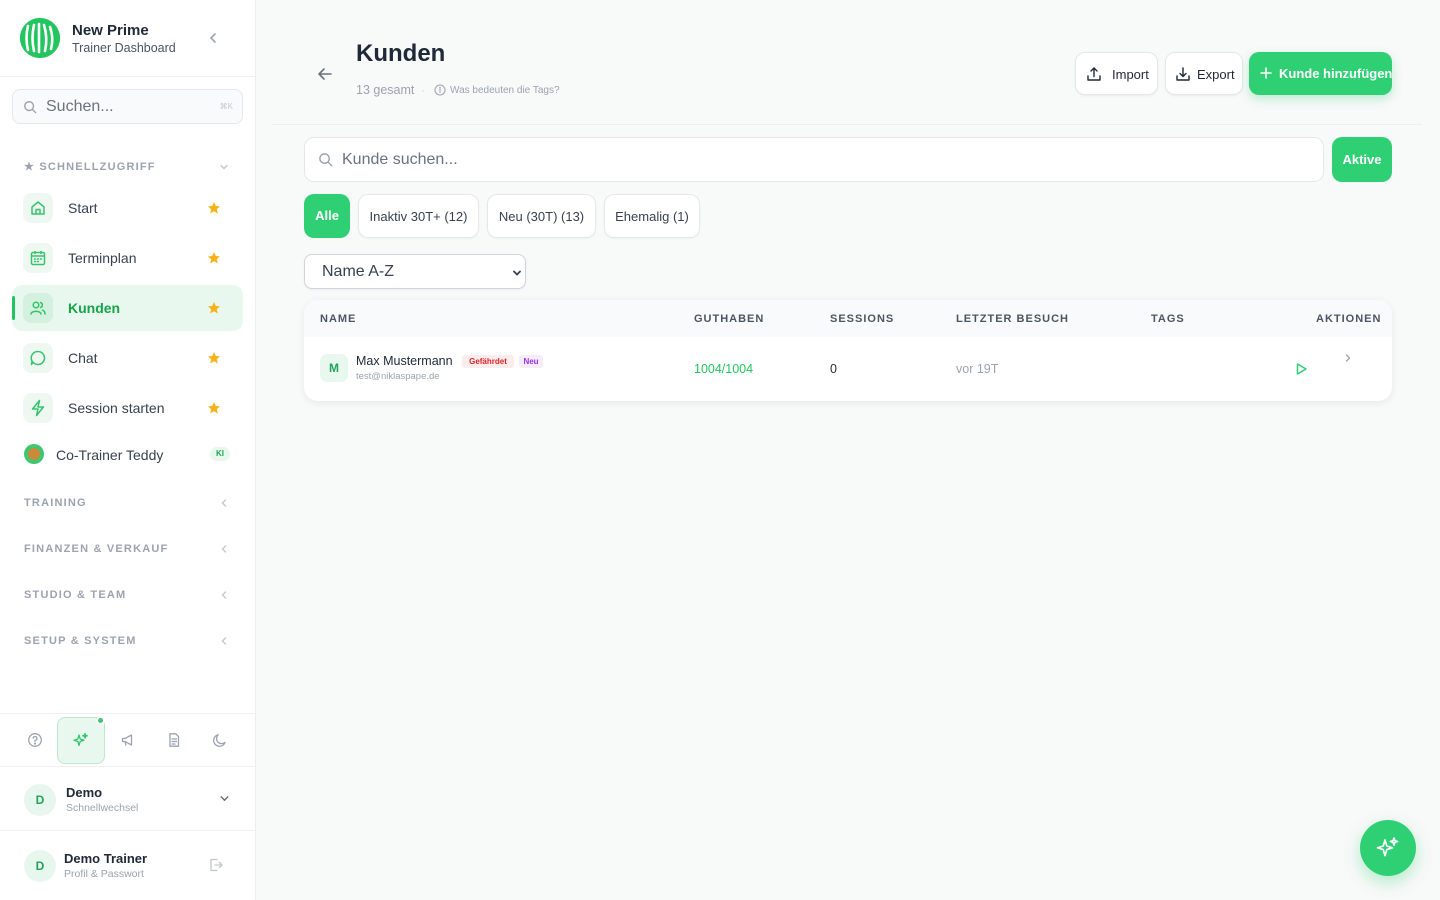  Describe the element at coordinates (174, 740) in the screenshot. I see `document-icon` at that location.